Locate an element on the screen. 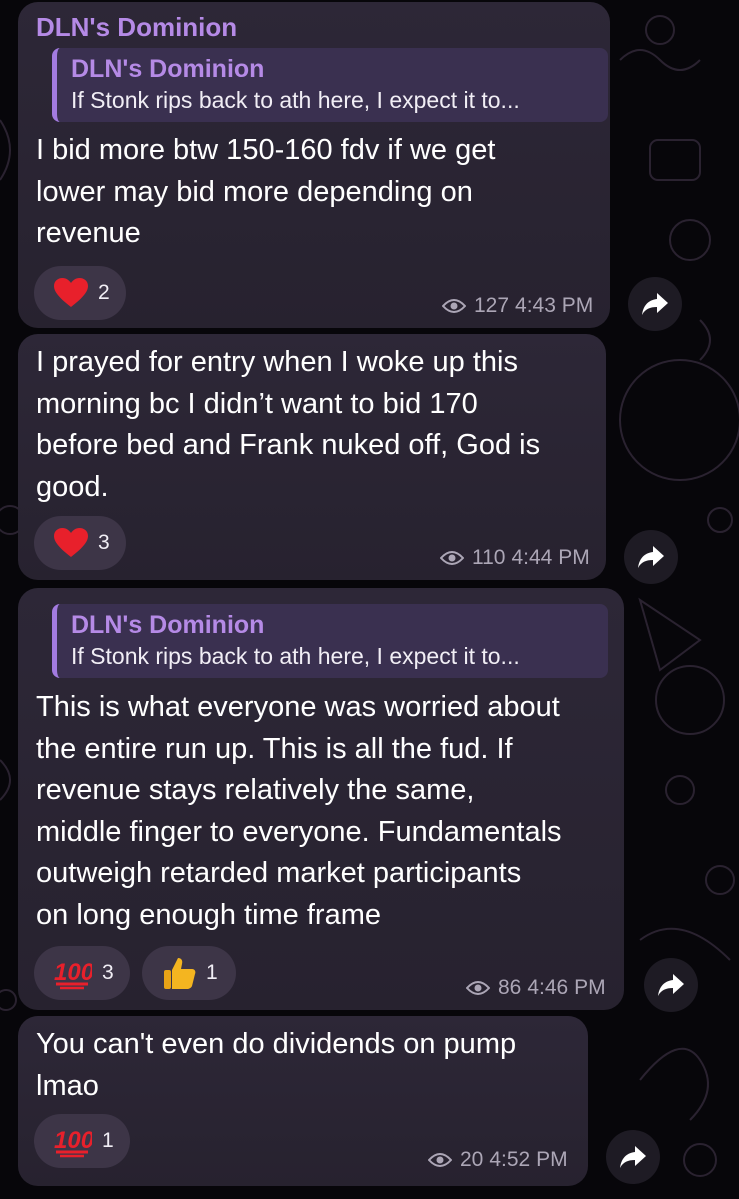 This screenshot has height=1199, width=739. message-meta: 86 4:46 PM is located at coordinates (536, 988).